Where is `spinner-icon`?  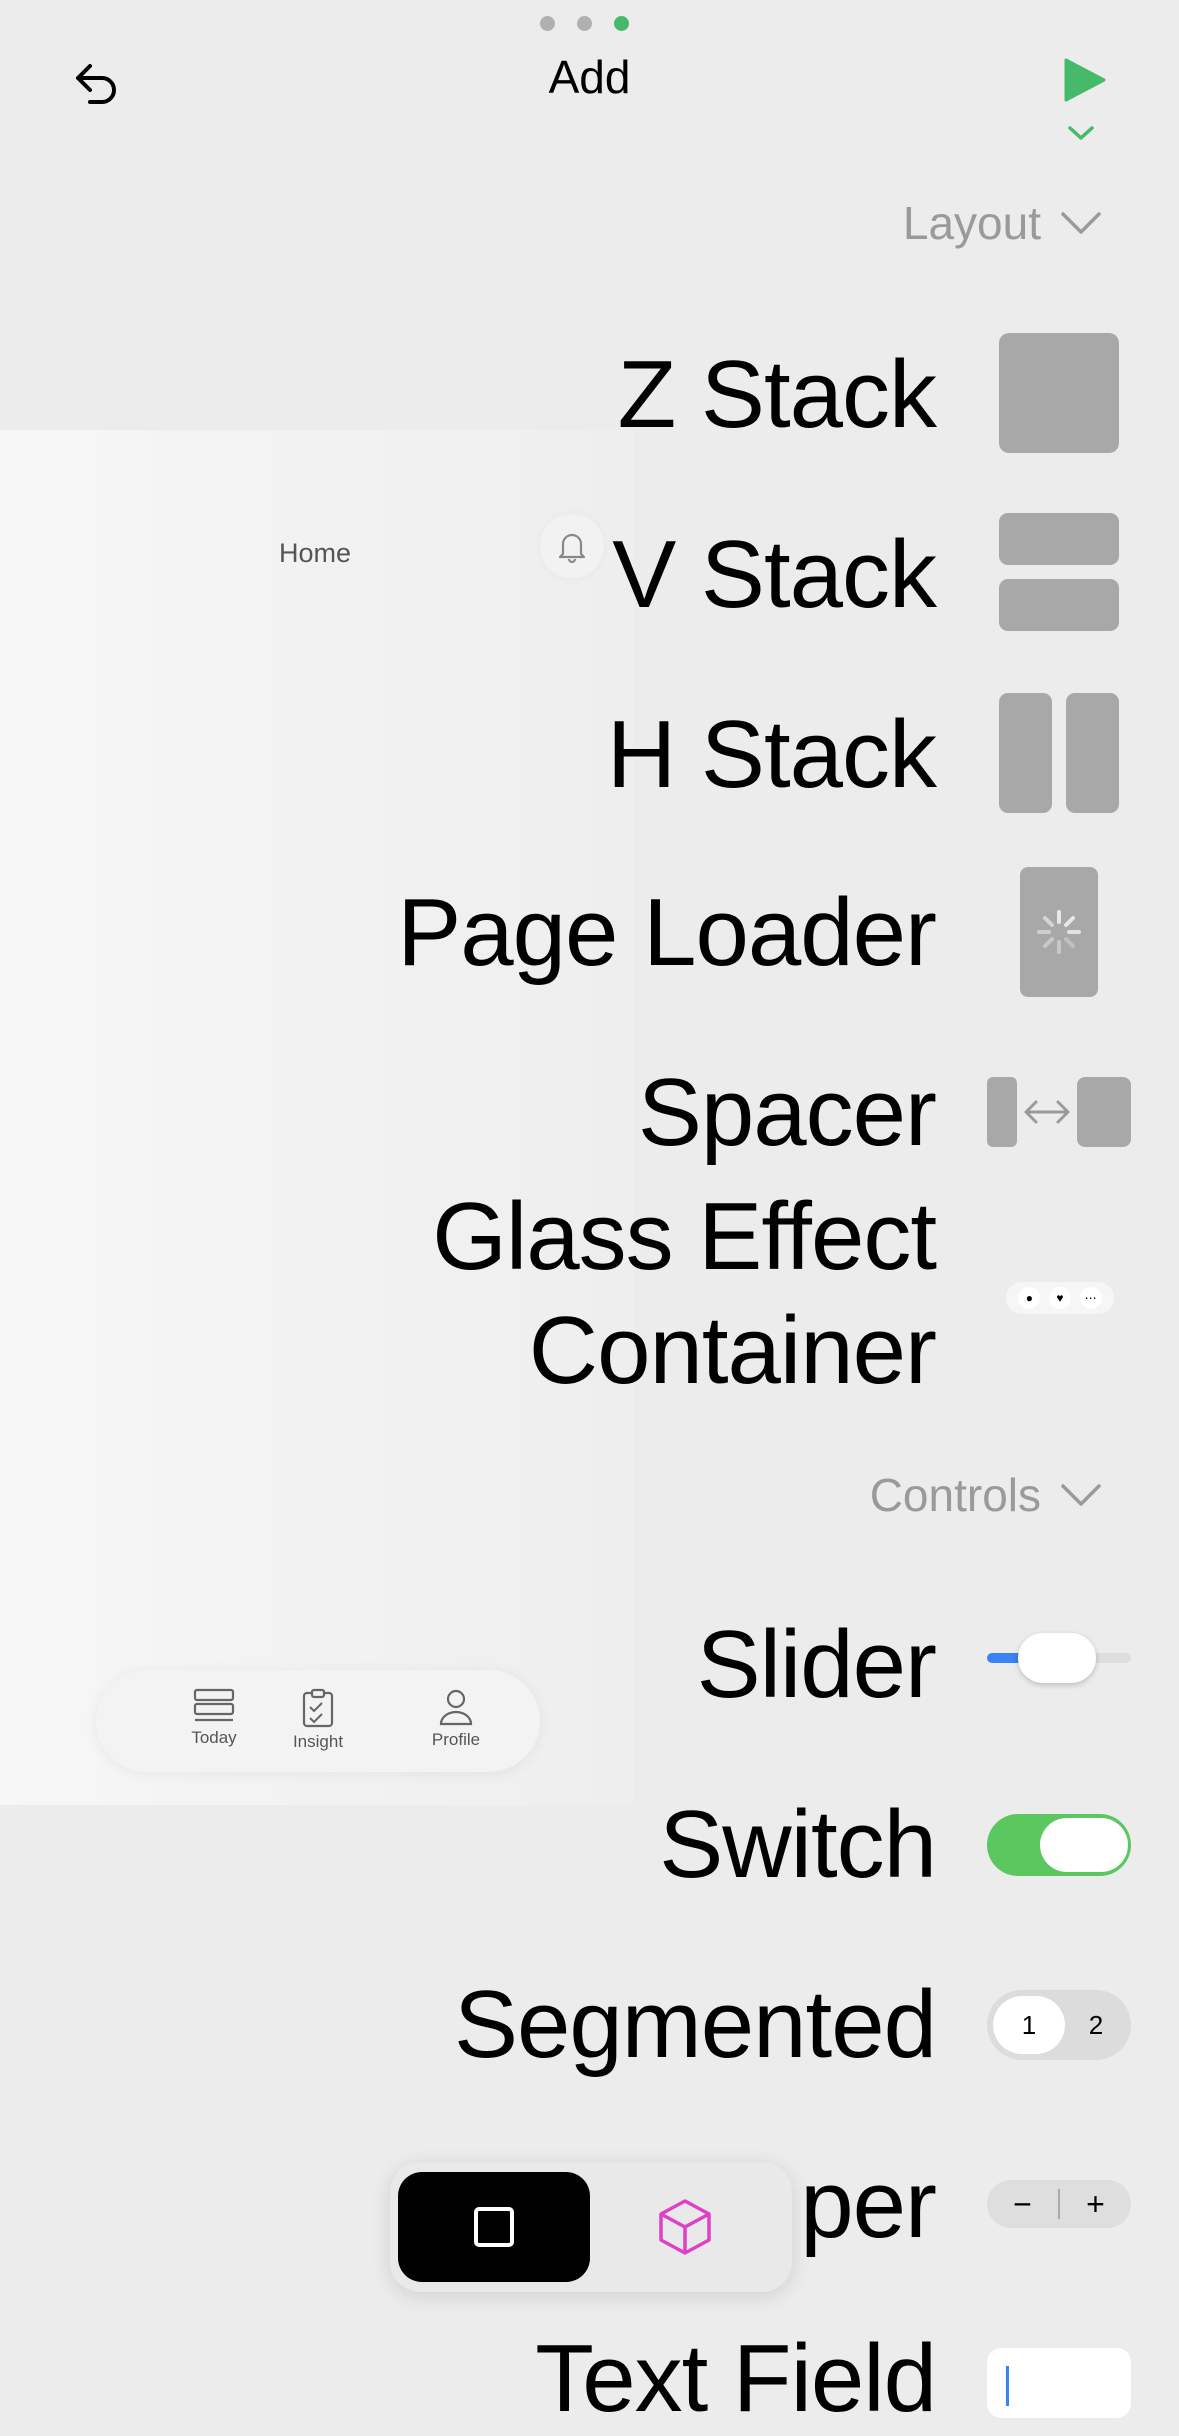
spinner-icon is located at coordinates (1059, 932).